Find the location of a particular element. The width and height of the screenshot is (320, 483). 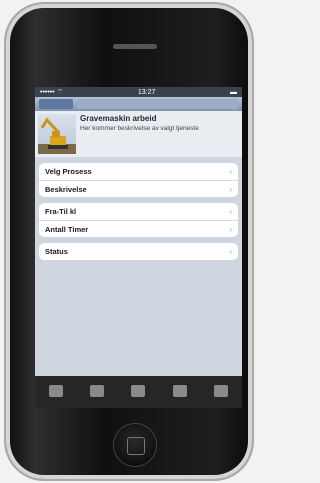

service-title: Gravemaskin arbeid is located at coordinates (118, 118).